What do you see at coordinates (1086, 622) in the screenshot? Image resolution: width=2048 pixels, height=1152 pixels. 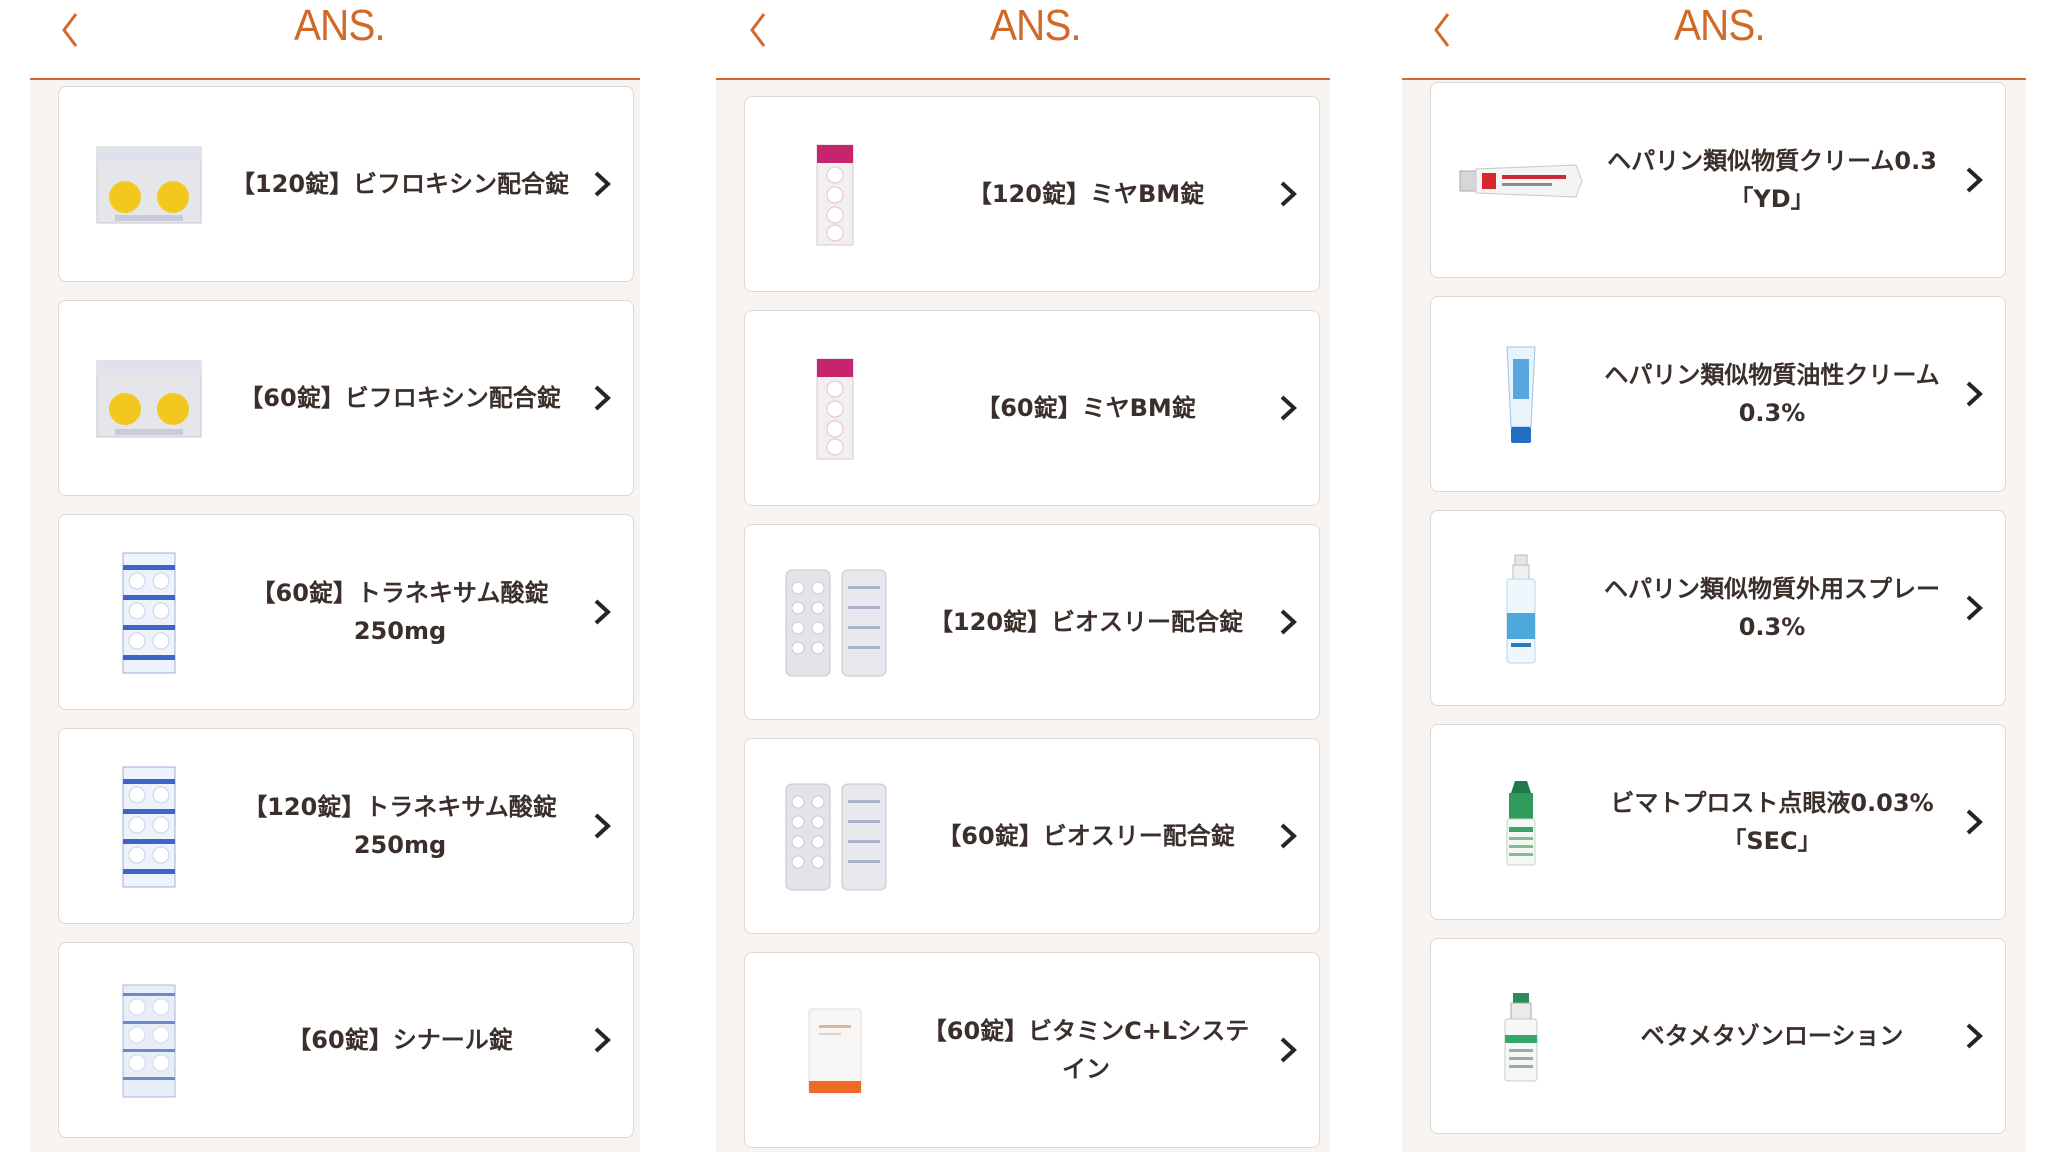 I see `product-name: 【120錠】ビオスリー配合錠` at bounding box center [1086, 622].